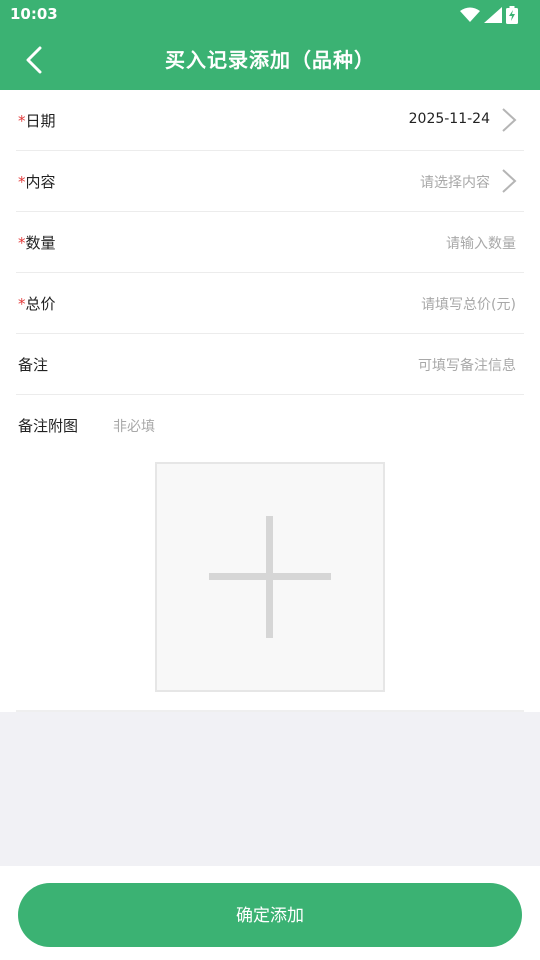 This screenshot has width=540, height=960. What do you see at coordinates (40, 182) in the screenshot?
I see `content-label-text: 内容` at bounding box center [40, 182].